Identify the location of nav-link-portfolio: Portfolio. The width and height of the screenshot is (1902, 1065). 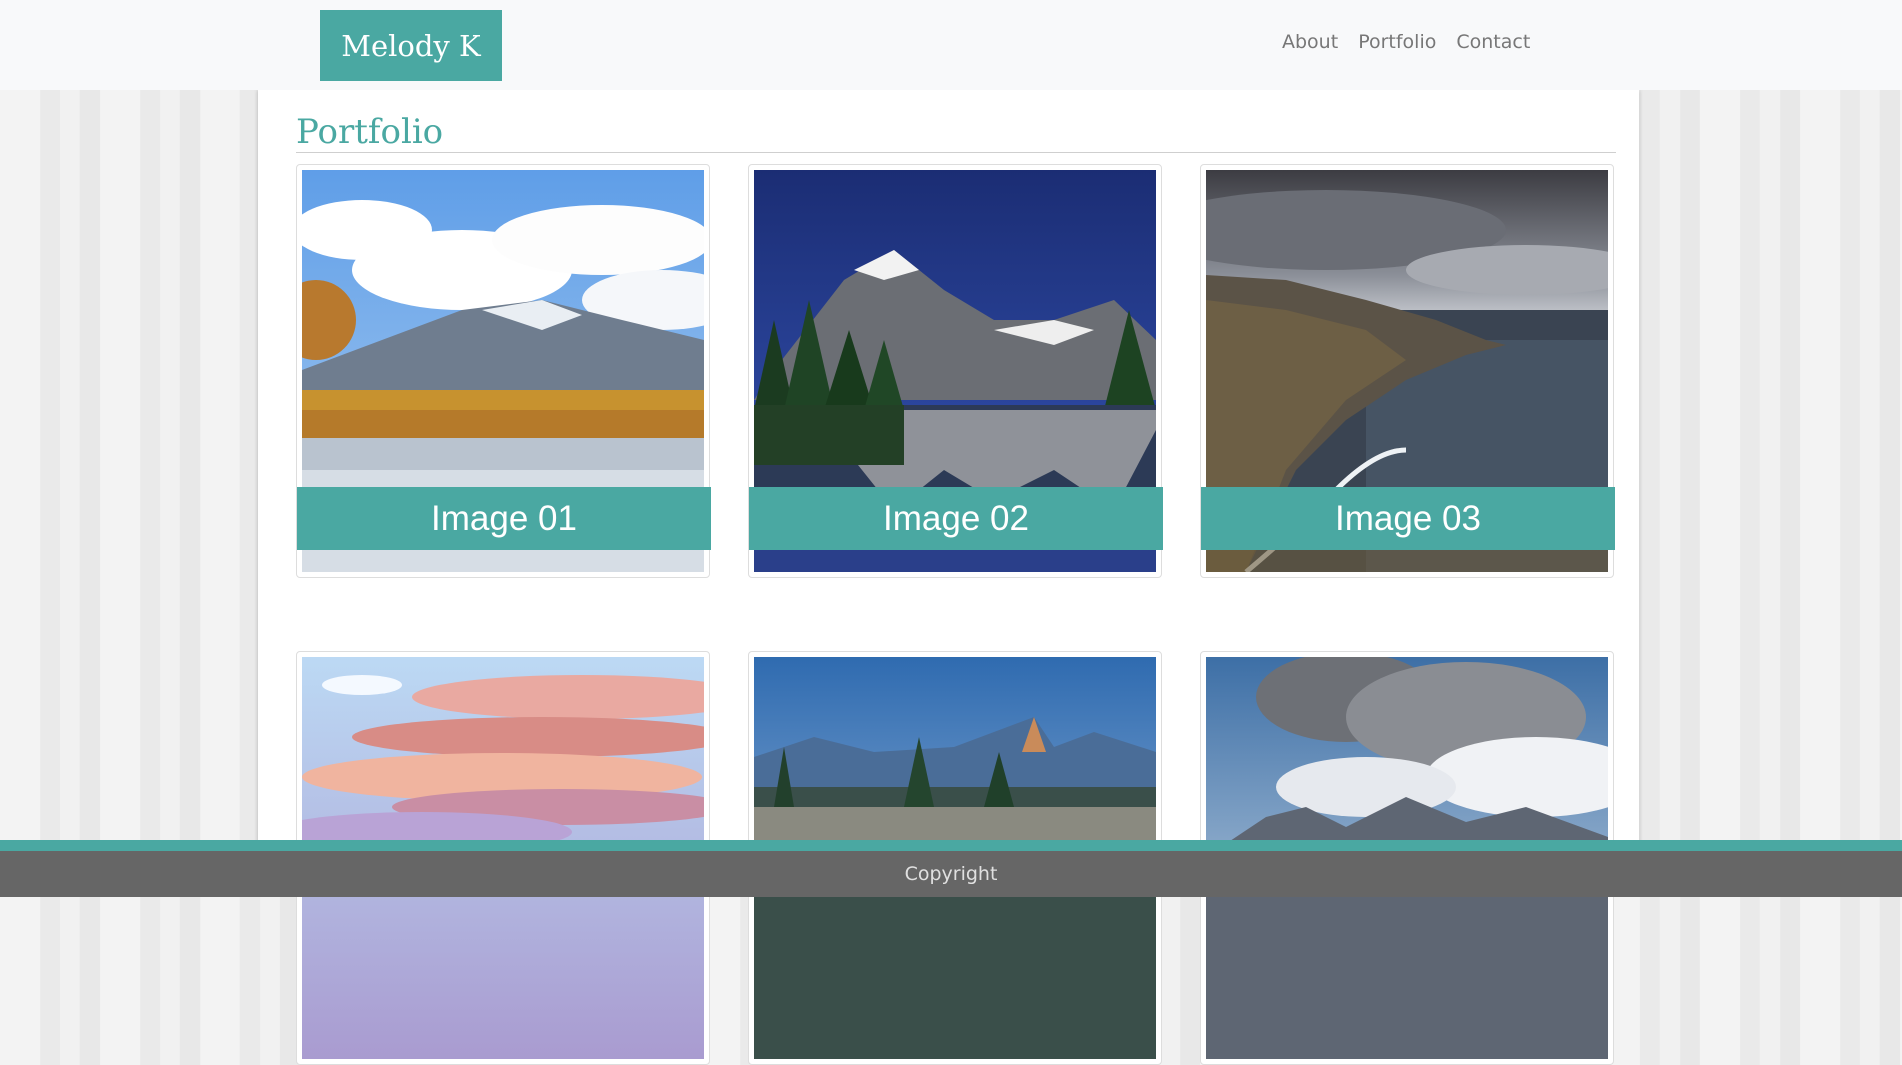
(1397, 42).